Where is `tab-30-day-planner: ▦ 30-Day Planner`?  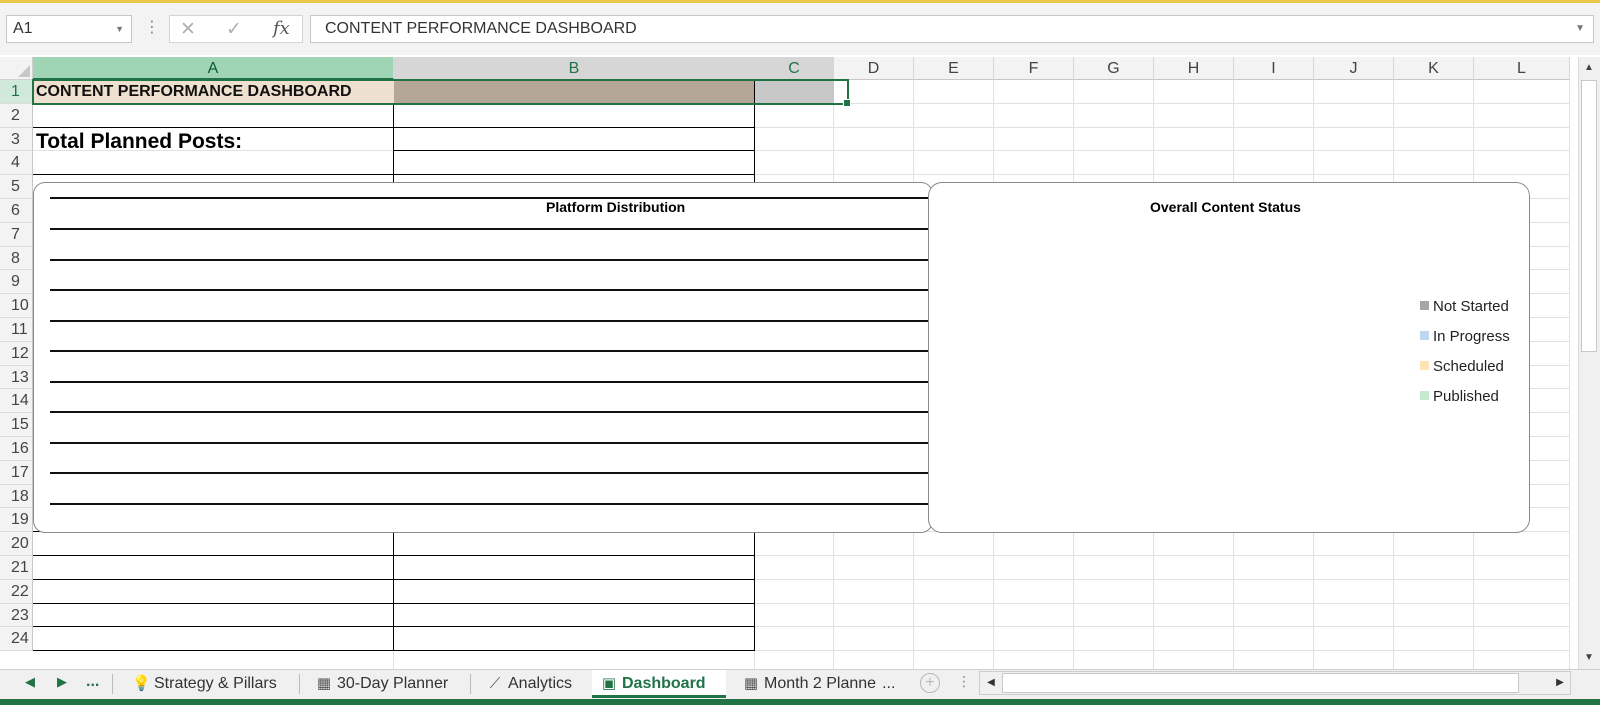 tab-30-day-planner: ▦ 30-Day Planner is located at coordinates (377, 684).